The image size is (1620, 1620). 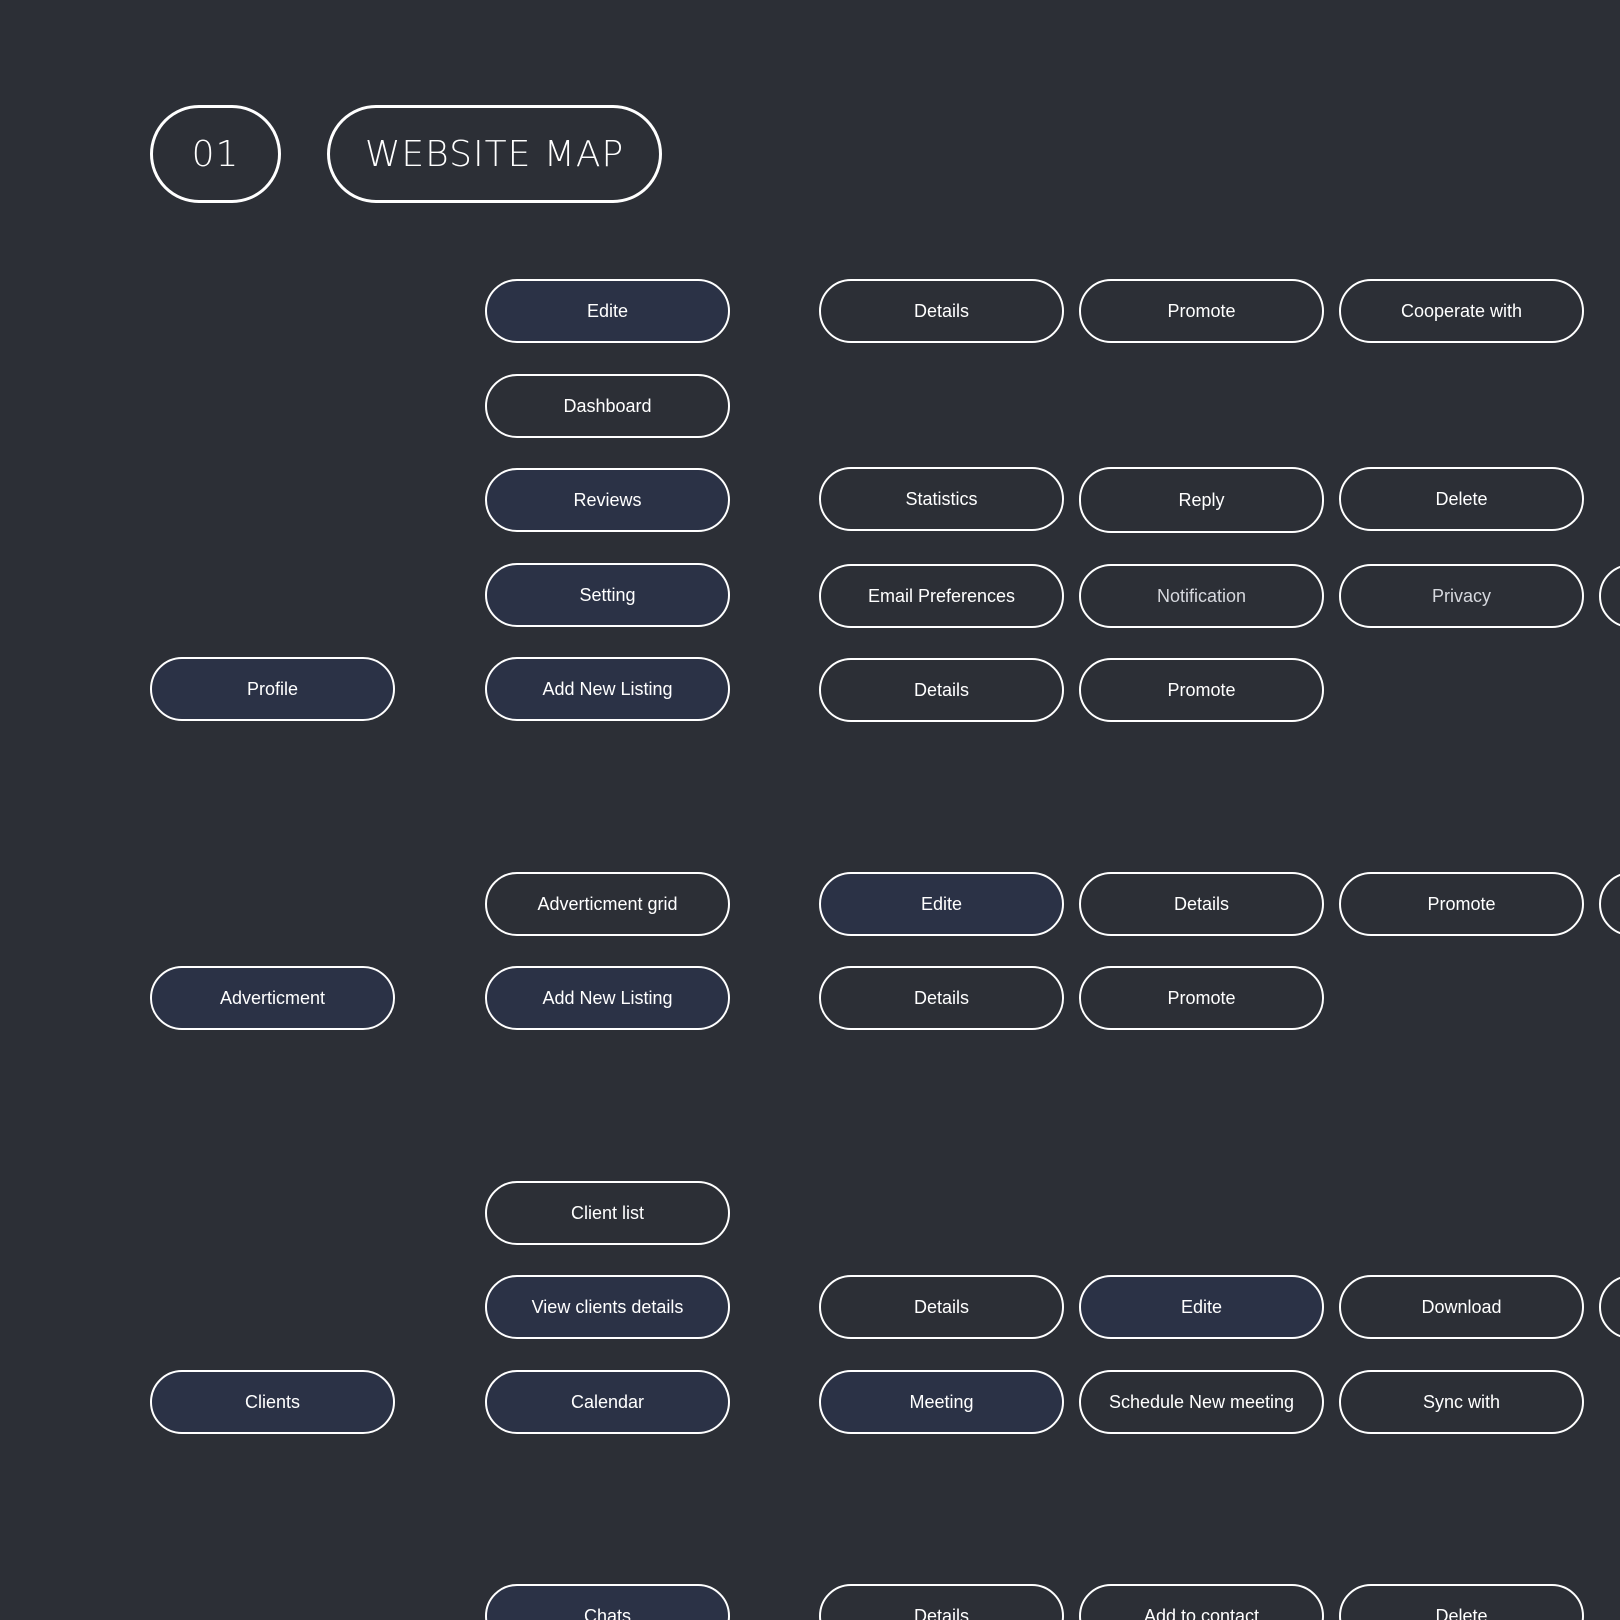 I want to click on node-profile-edite-details: Details, so click(x=941, y=311).